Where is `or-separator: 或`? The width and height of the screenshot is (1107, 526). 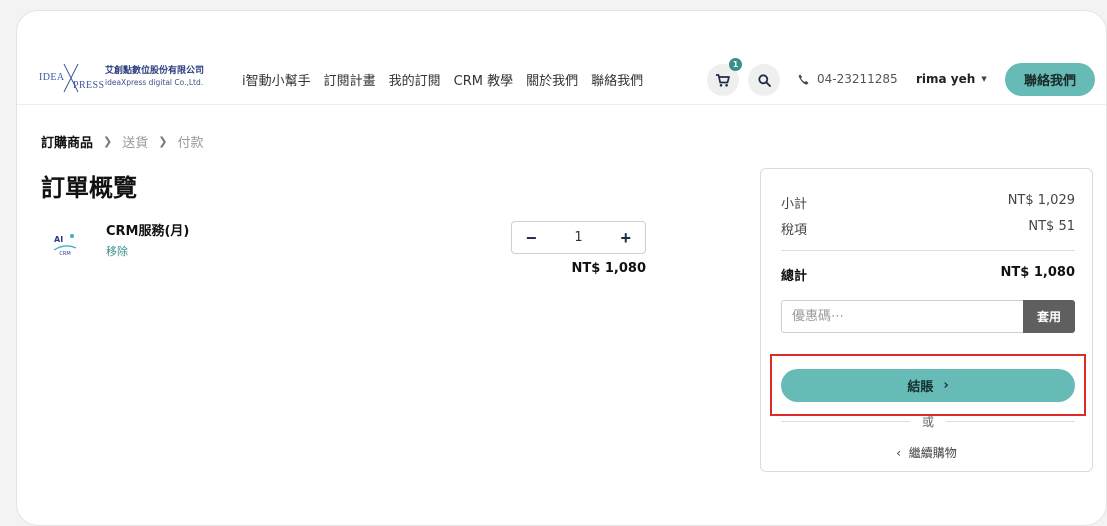
or-separator: 或 is located at coordinates (928, 421).